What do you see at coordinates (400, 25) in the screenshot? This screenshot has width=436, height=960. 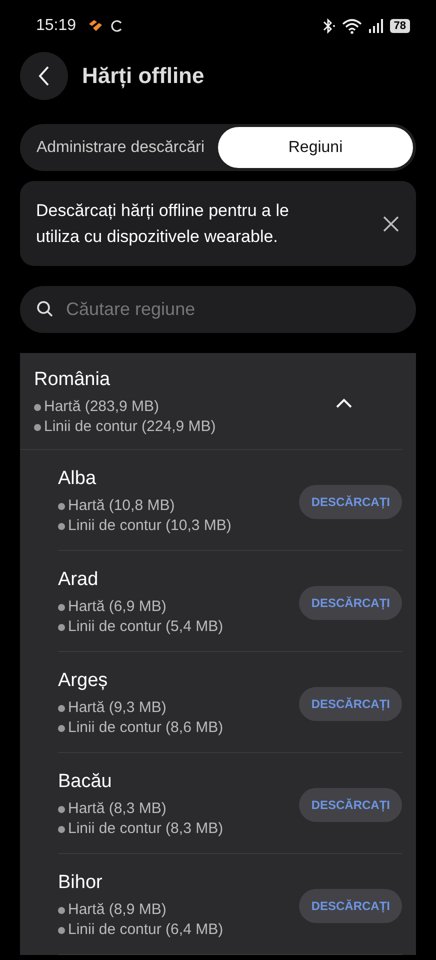 I see `battery-icon: 78` at bounding box center [400, 25].